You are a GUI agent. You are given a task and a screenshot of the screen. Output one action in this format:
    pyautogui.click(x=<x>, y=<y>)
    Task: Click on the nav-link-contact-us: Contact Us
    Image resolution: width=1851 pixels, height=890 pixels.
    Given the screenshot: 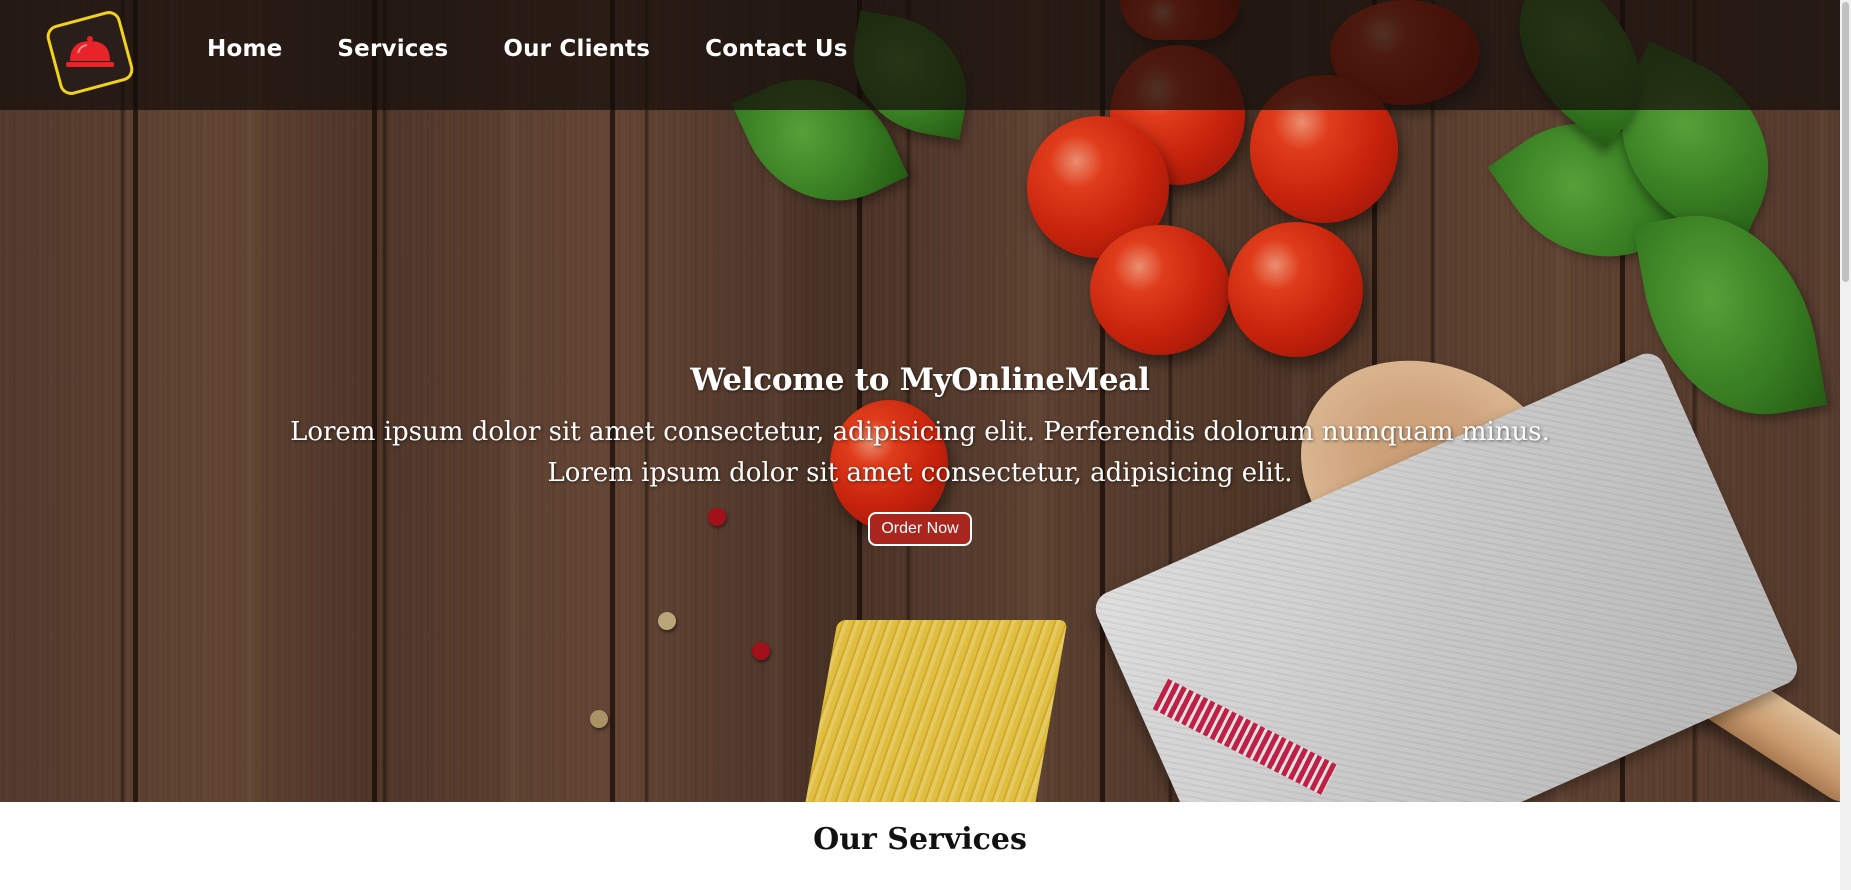 What is the action you would take?
    pyautogui.click(x=776, y=49)
    